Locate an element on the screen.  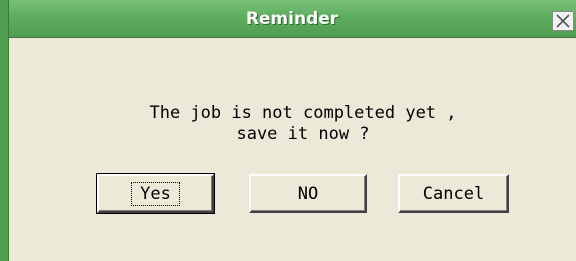
no-button-label: NO is located at coordinates (308, 193).